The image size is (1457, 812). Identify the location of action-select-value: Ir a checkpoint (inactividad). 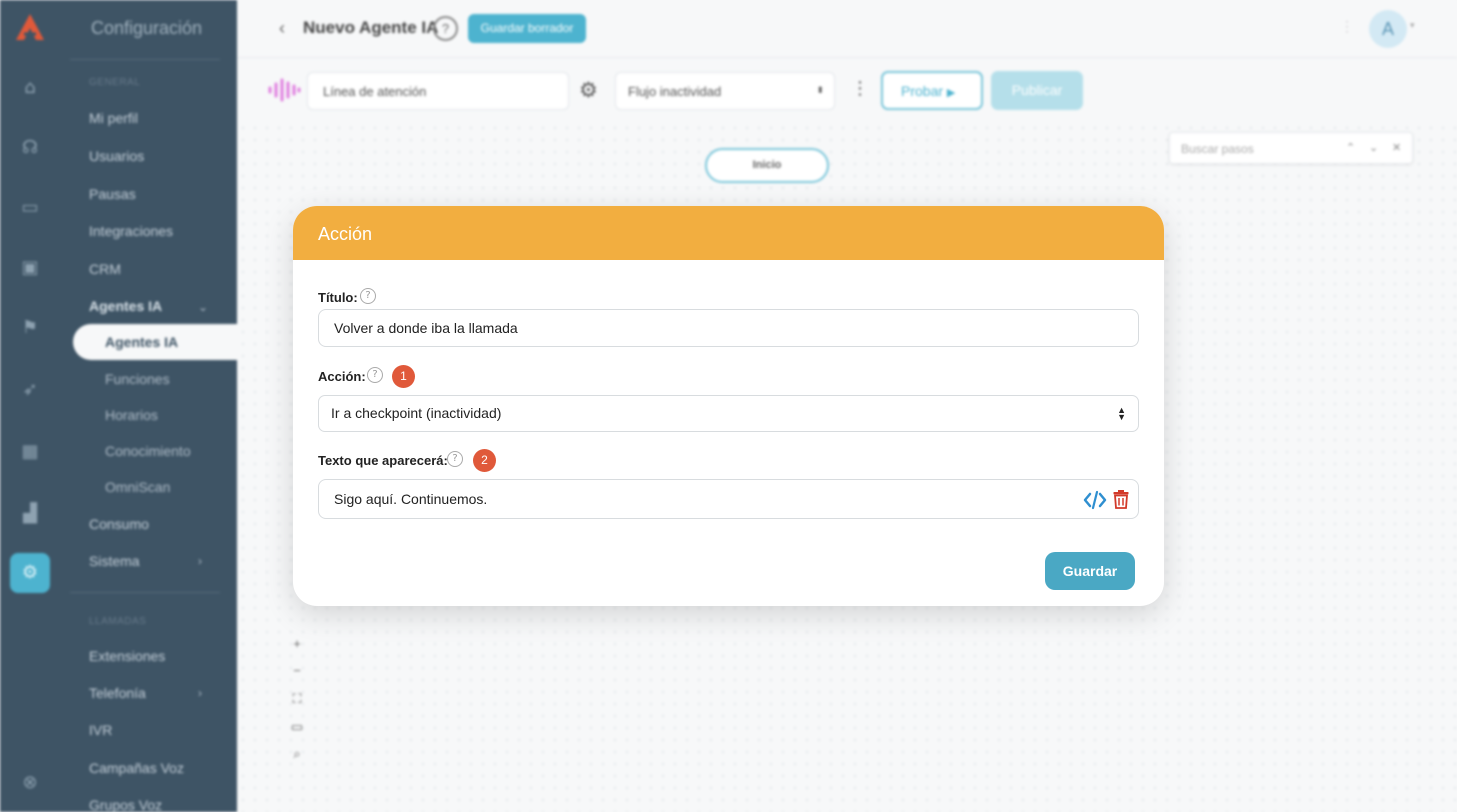
(416, 413).